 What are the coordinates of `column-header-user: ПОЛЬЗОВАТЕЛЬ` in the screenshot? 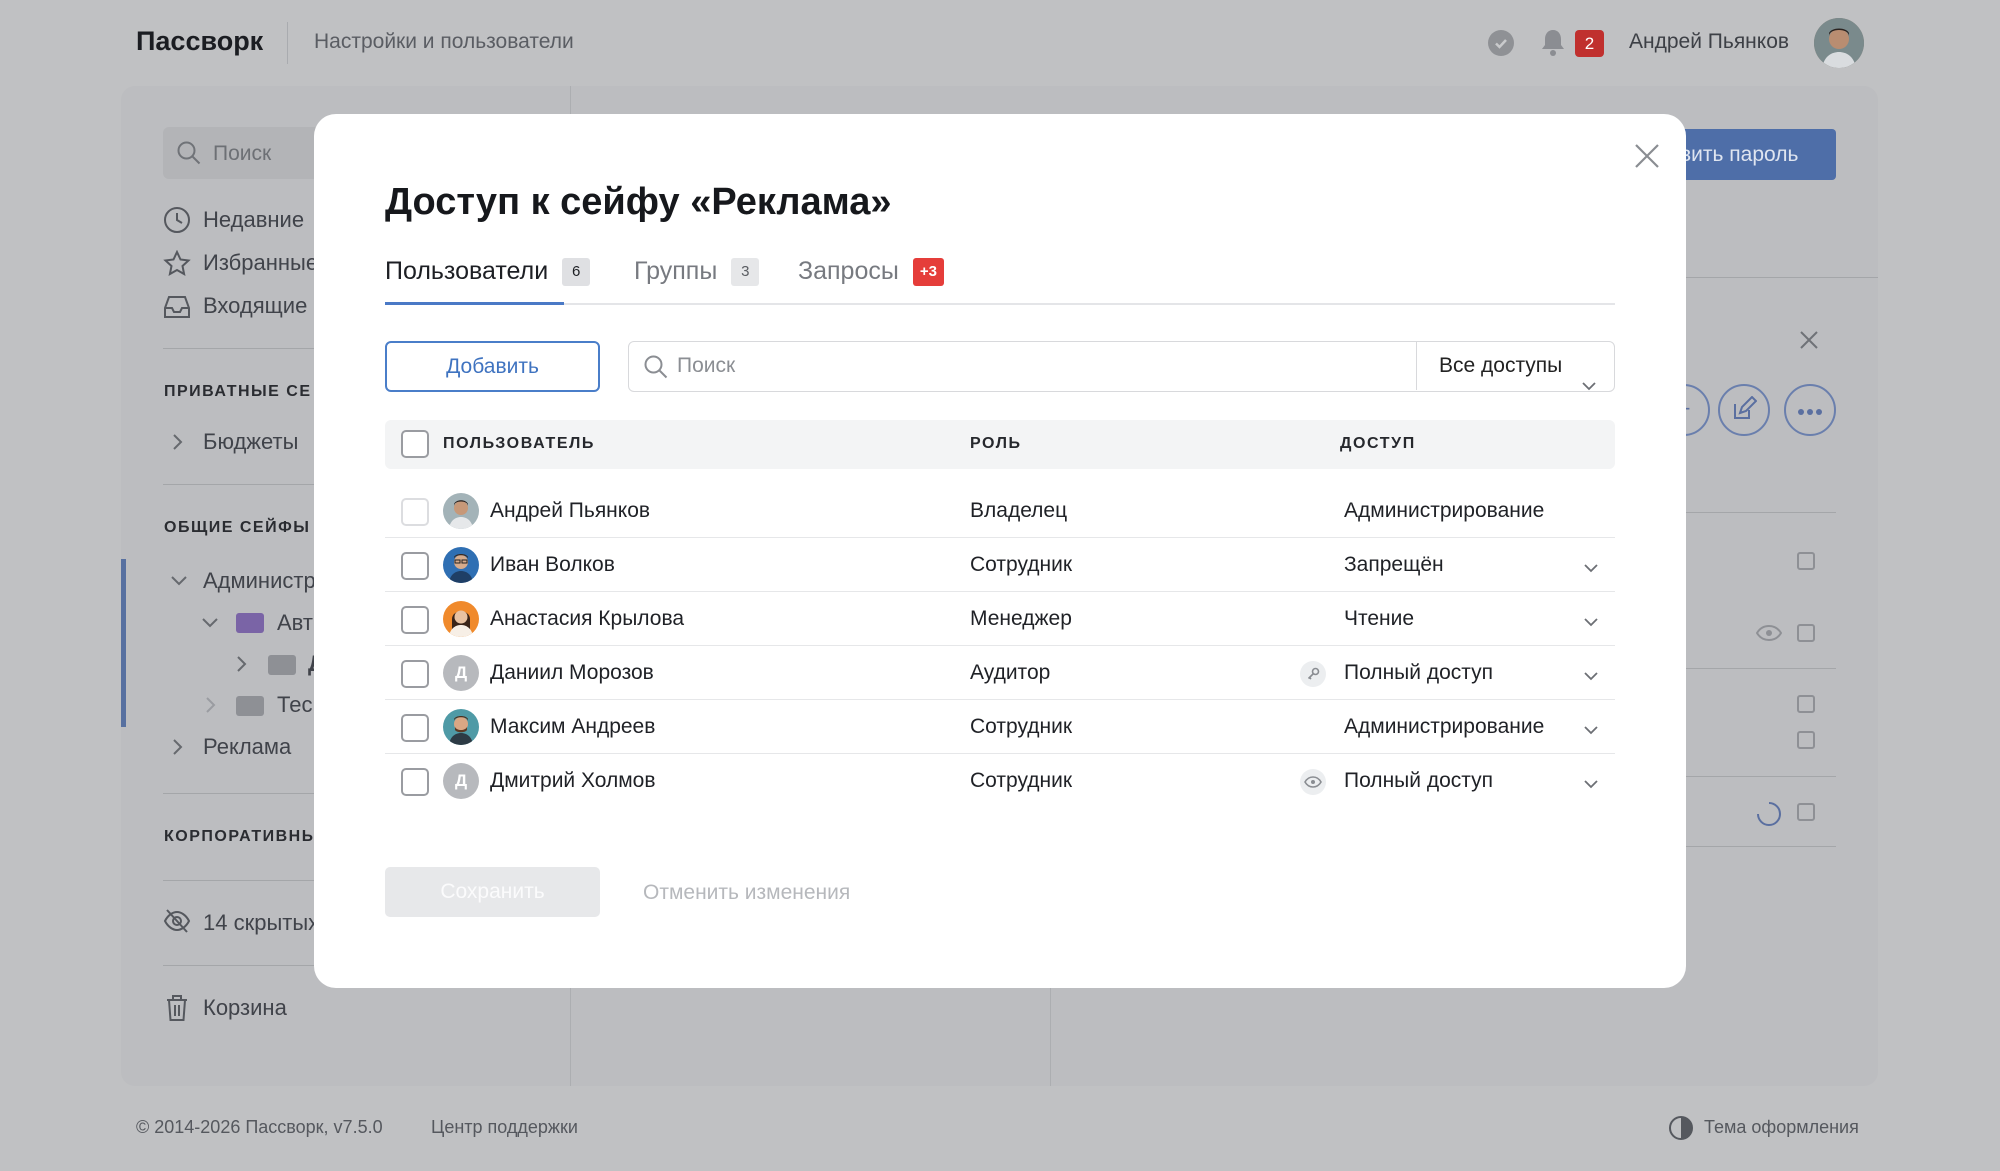 It's located at (519, 444).